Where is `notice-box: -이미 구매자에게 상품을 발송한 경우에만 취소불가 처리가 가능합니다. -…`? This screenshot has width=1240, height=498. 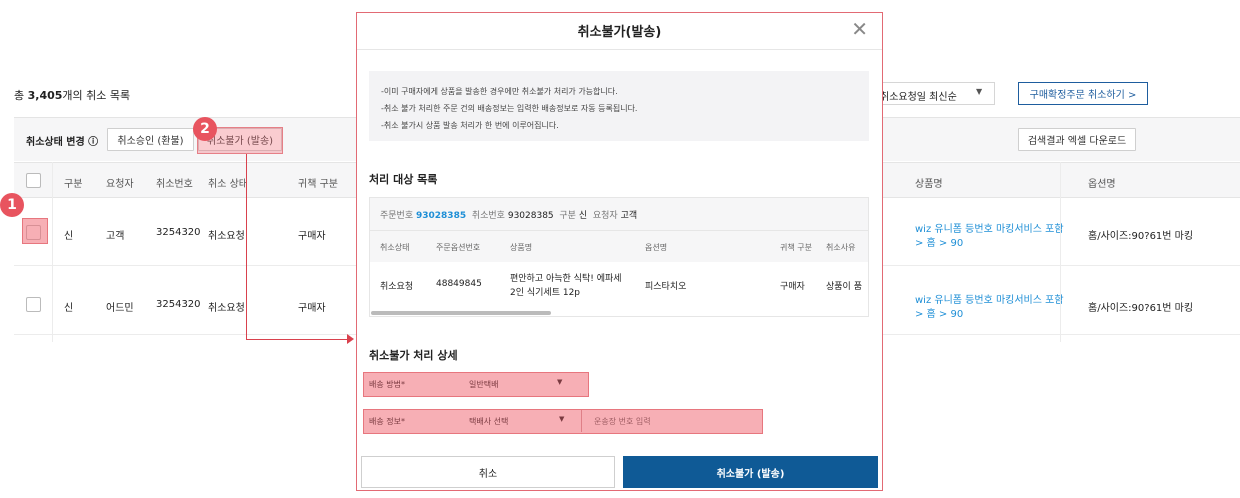 notice-box: -이미 구매자에게 상품을 발송한 경우에만 취소불가 처리가 가능합니다. -… is located at coordinates (619, 106).